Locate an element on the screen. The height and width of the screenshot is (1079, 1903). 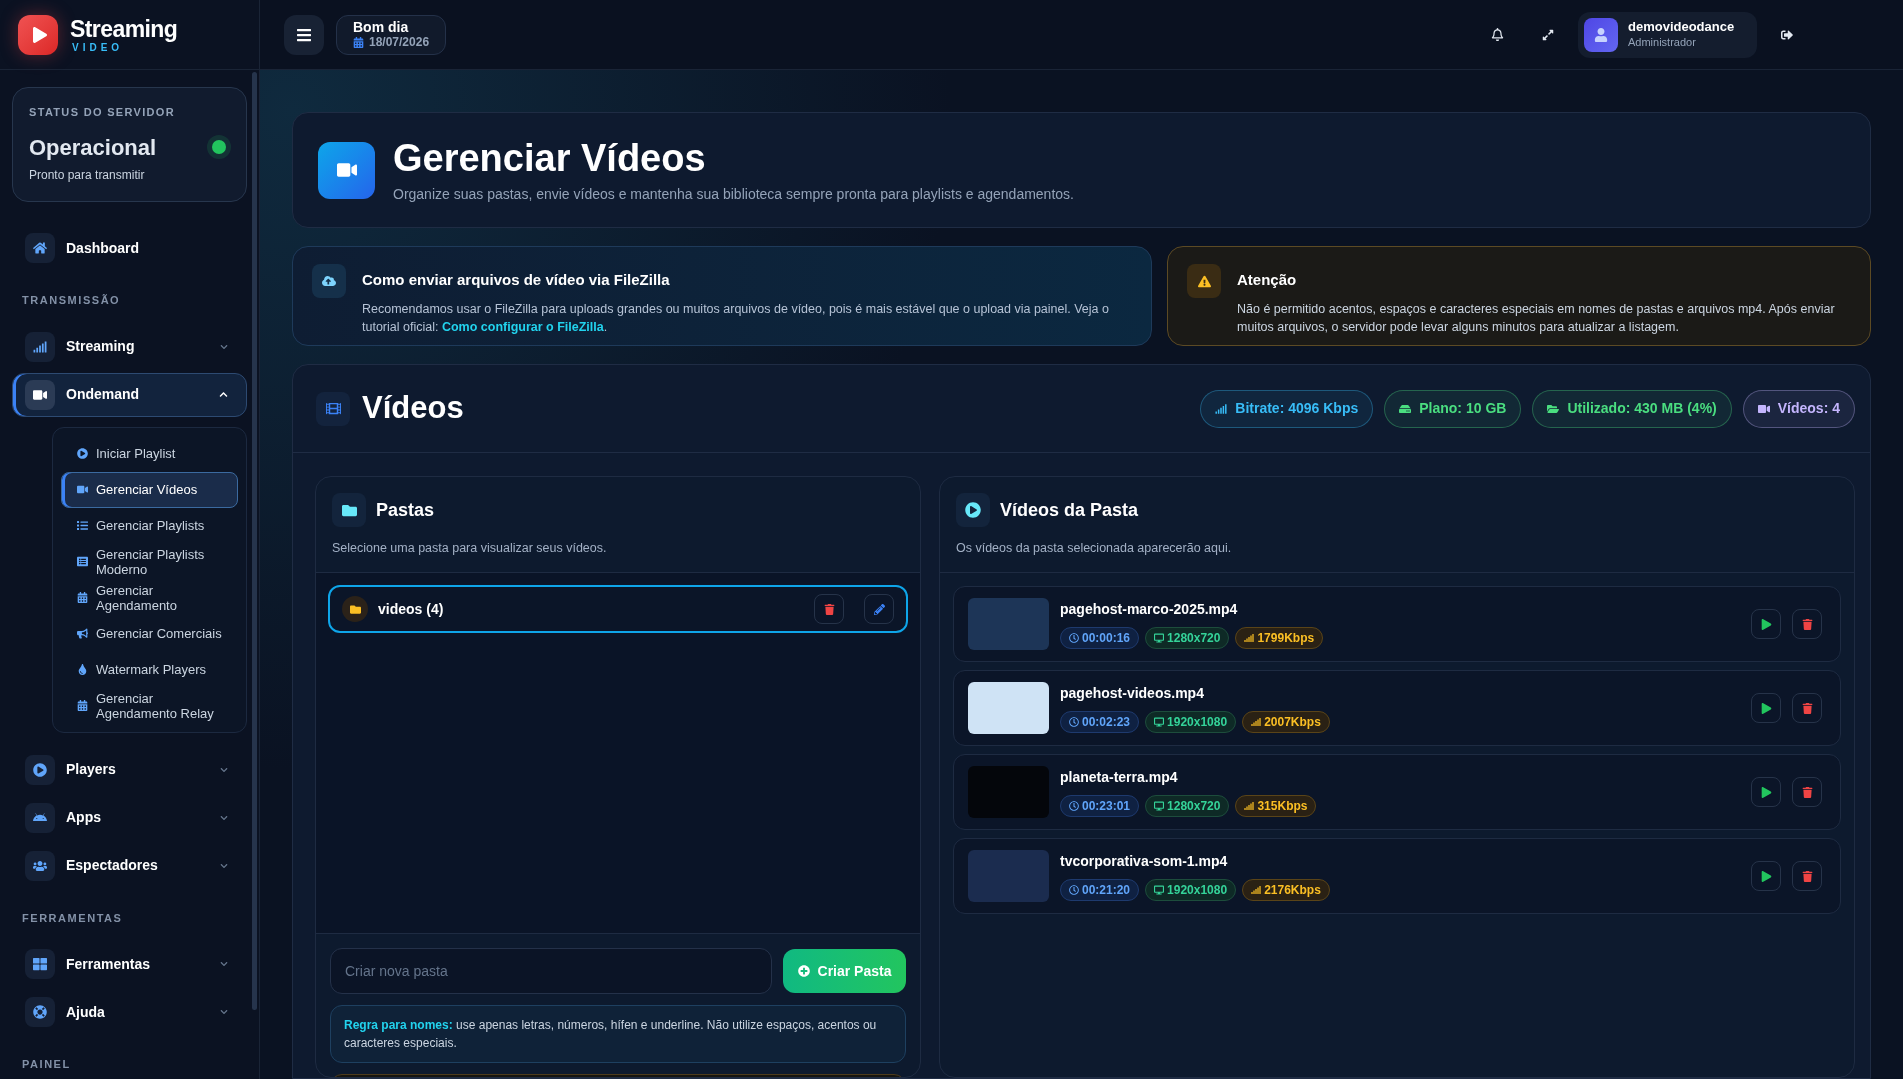
nav-item: Streaming is located at coordinates (129, 346).